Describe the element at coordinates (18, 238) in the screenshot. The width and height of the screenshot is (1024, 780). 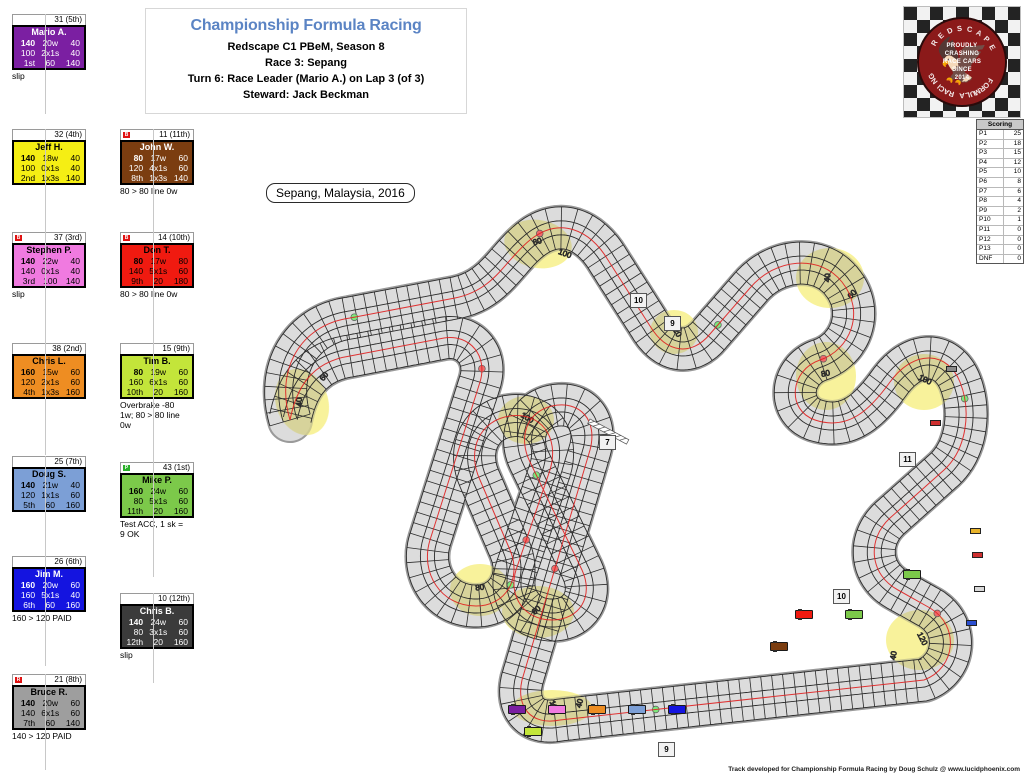
I see `driver-flag-icon: B` at that location.